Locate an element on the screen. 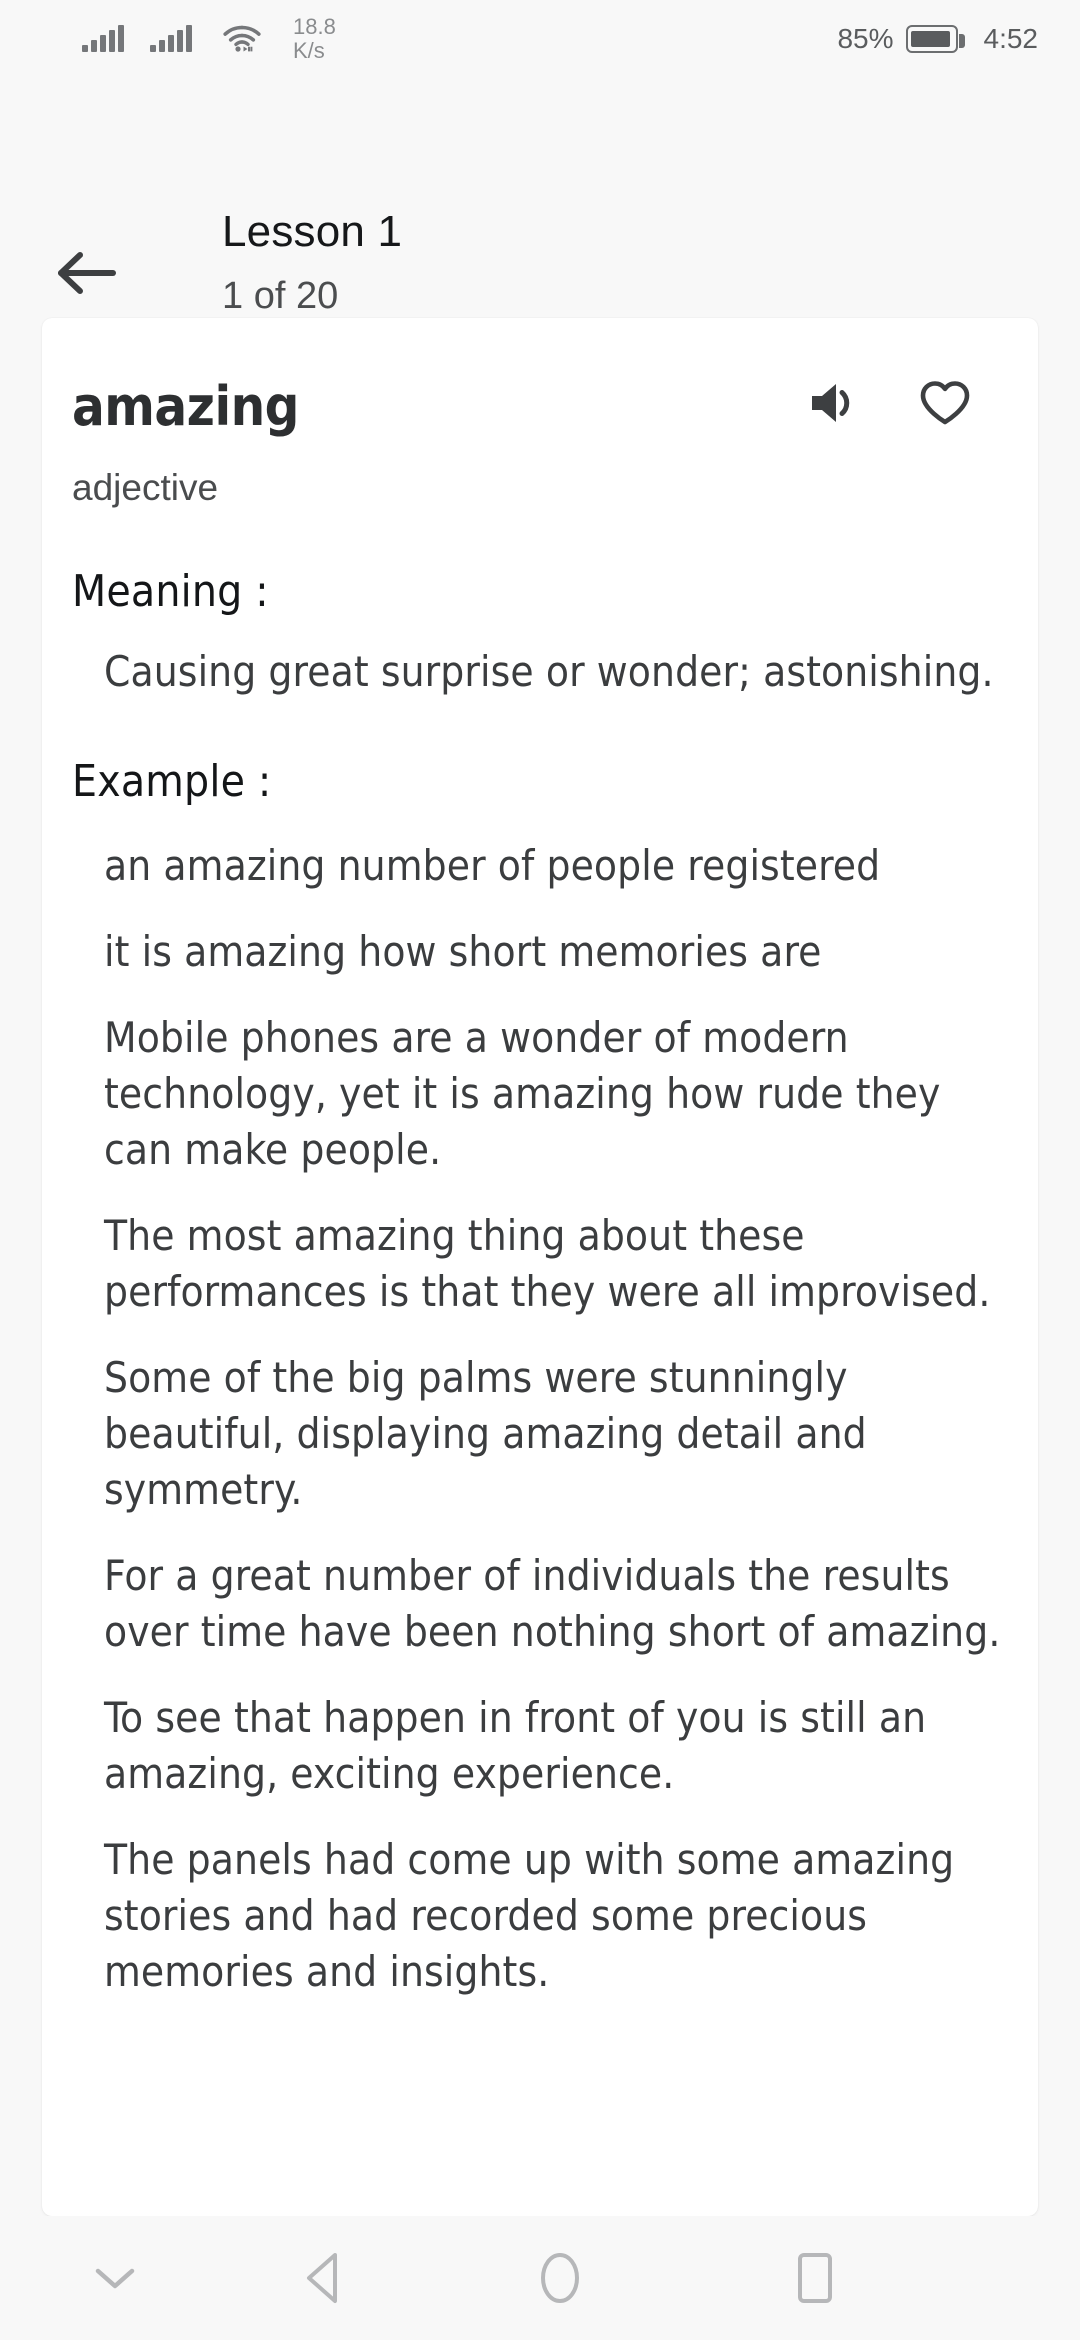 This screenshot has width=1080, height=2340. hide-keyboard-button is located at coordinates (115, 2278).